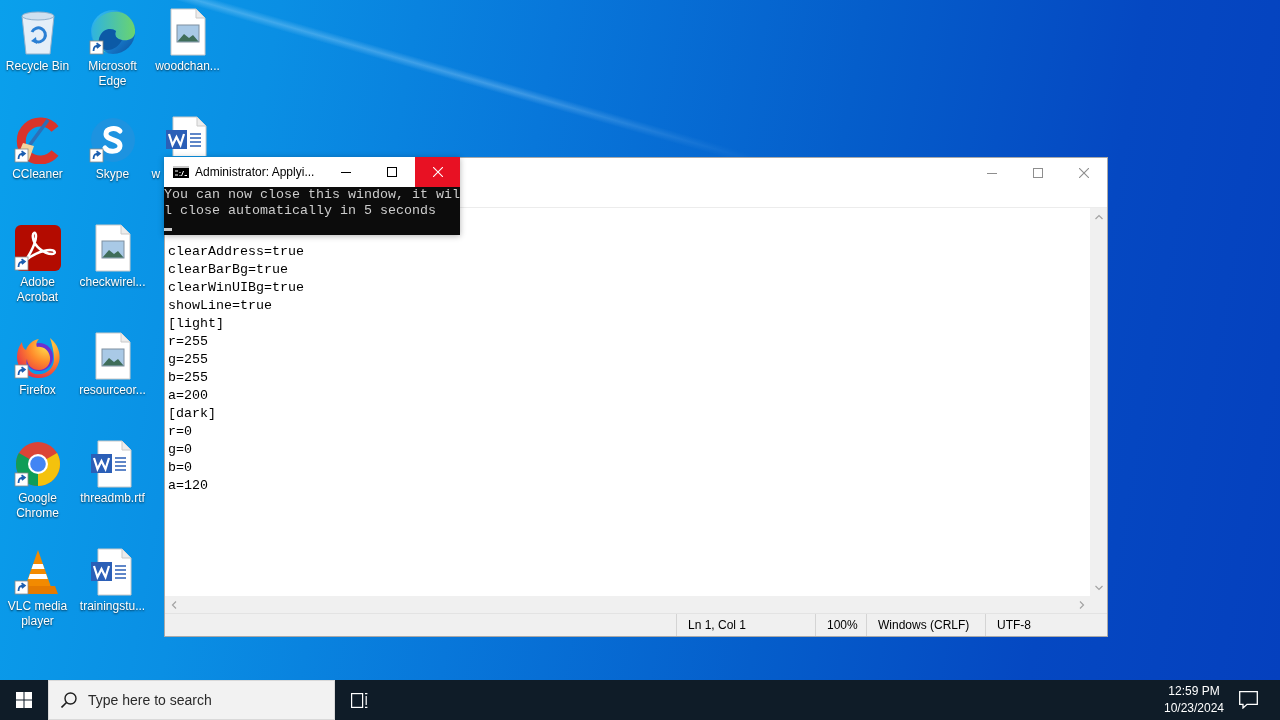  What do you see at coordinates (156, 174) in the screenshot?
I see `icon-label: w` at bounding box center [156, 174].